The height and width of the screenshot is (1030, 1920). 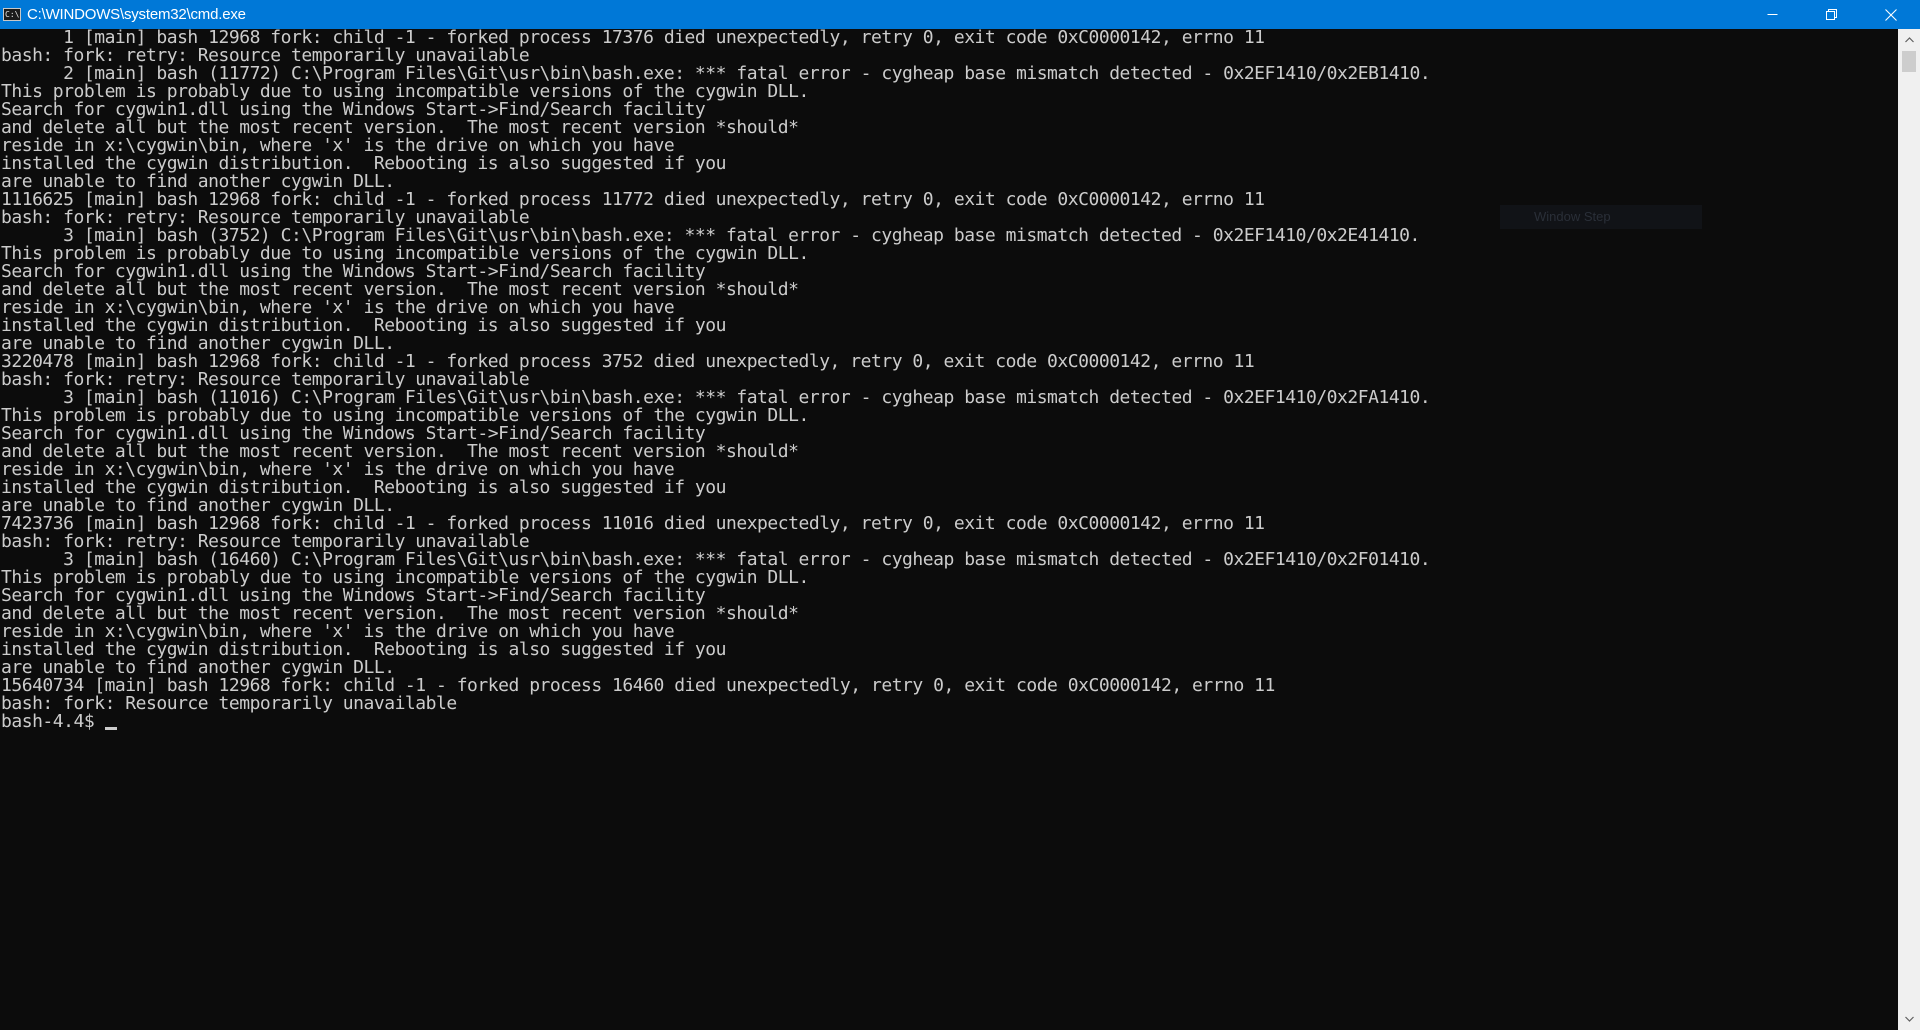 I want to click on scroll-up-button, so click(x=1909, y=40).